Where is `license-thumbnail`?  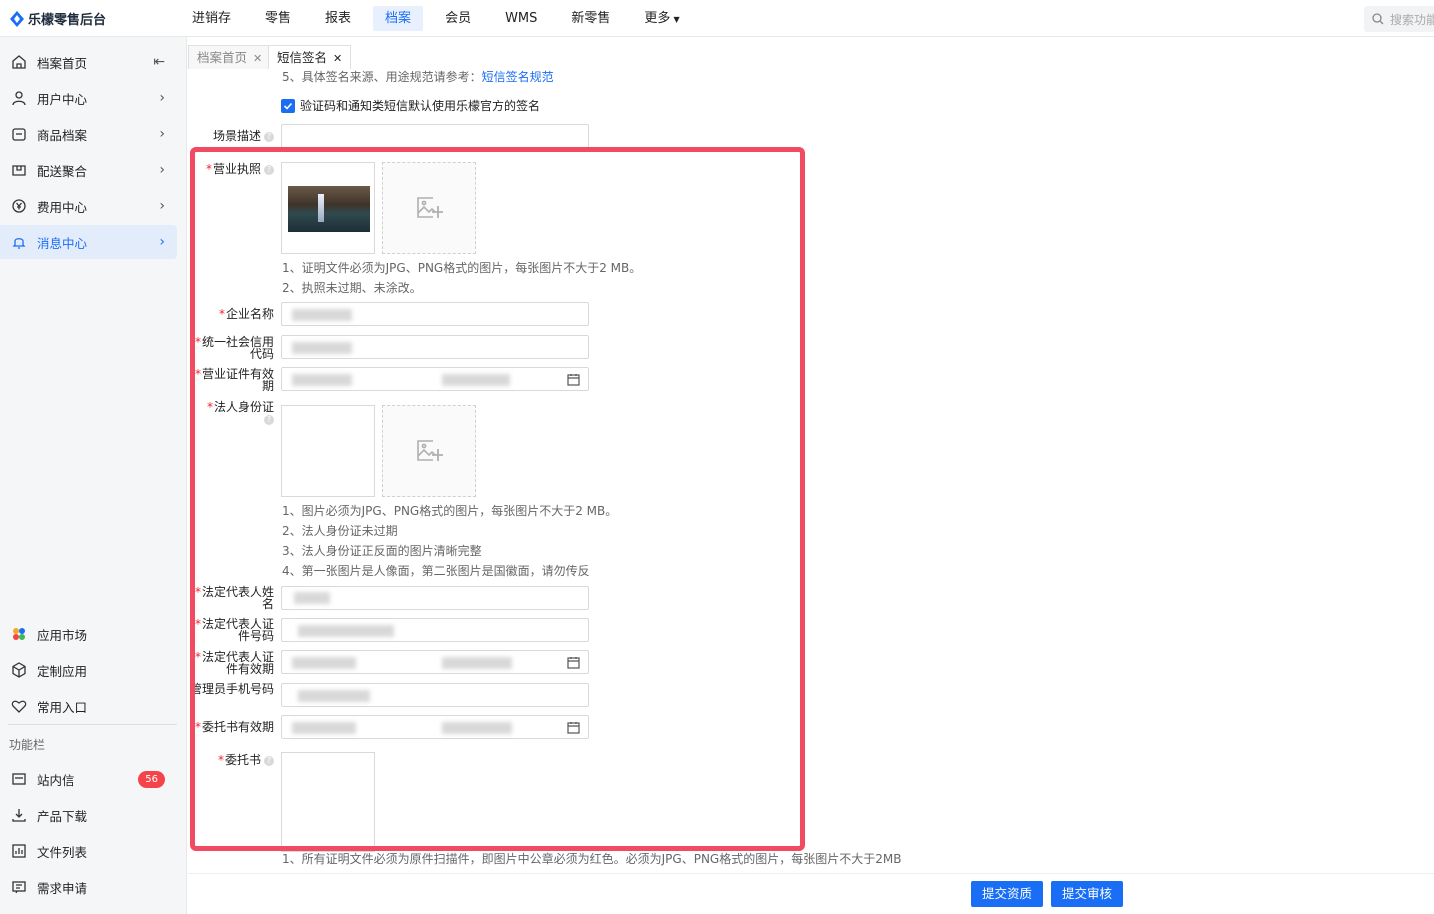
license-thumbnail is located at coordinates (329, 209).